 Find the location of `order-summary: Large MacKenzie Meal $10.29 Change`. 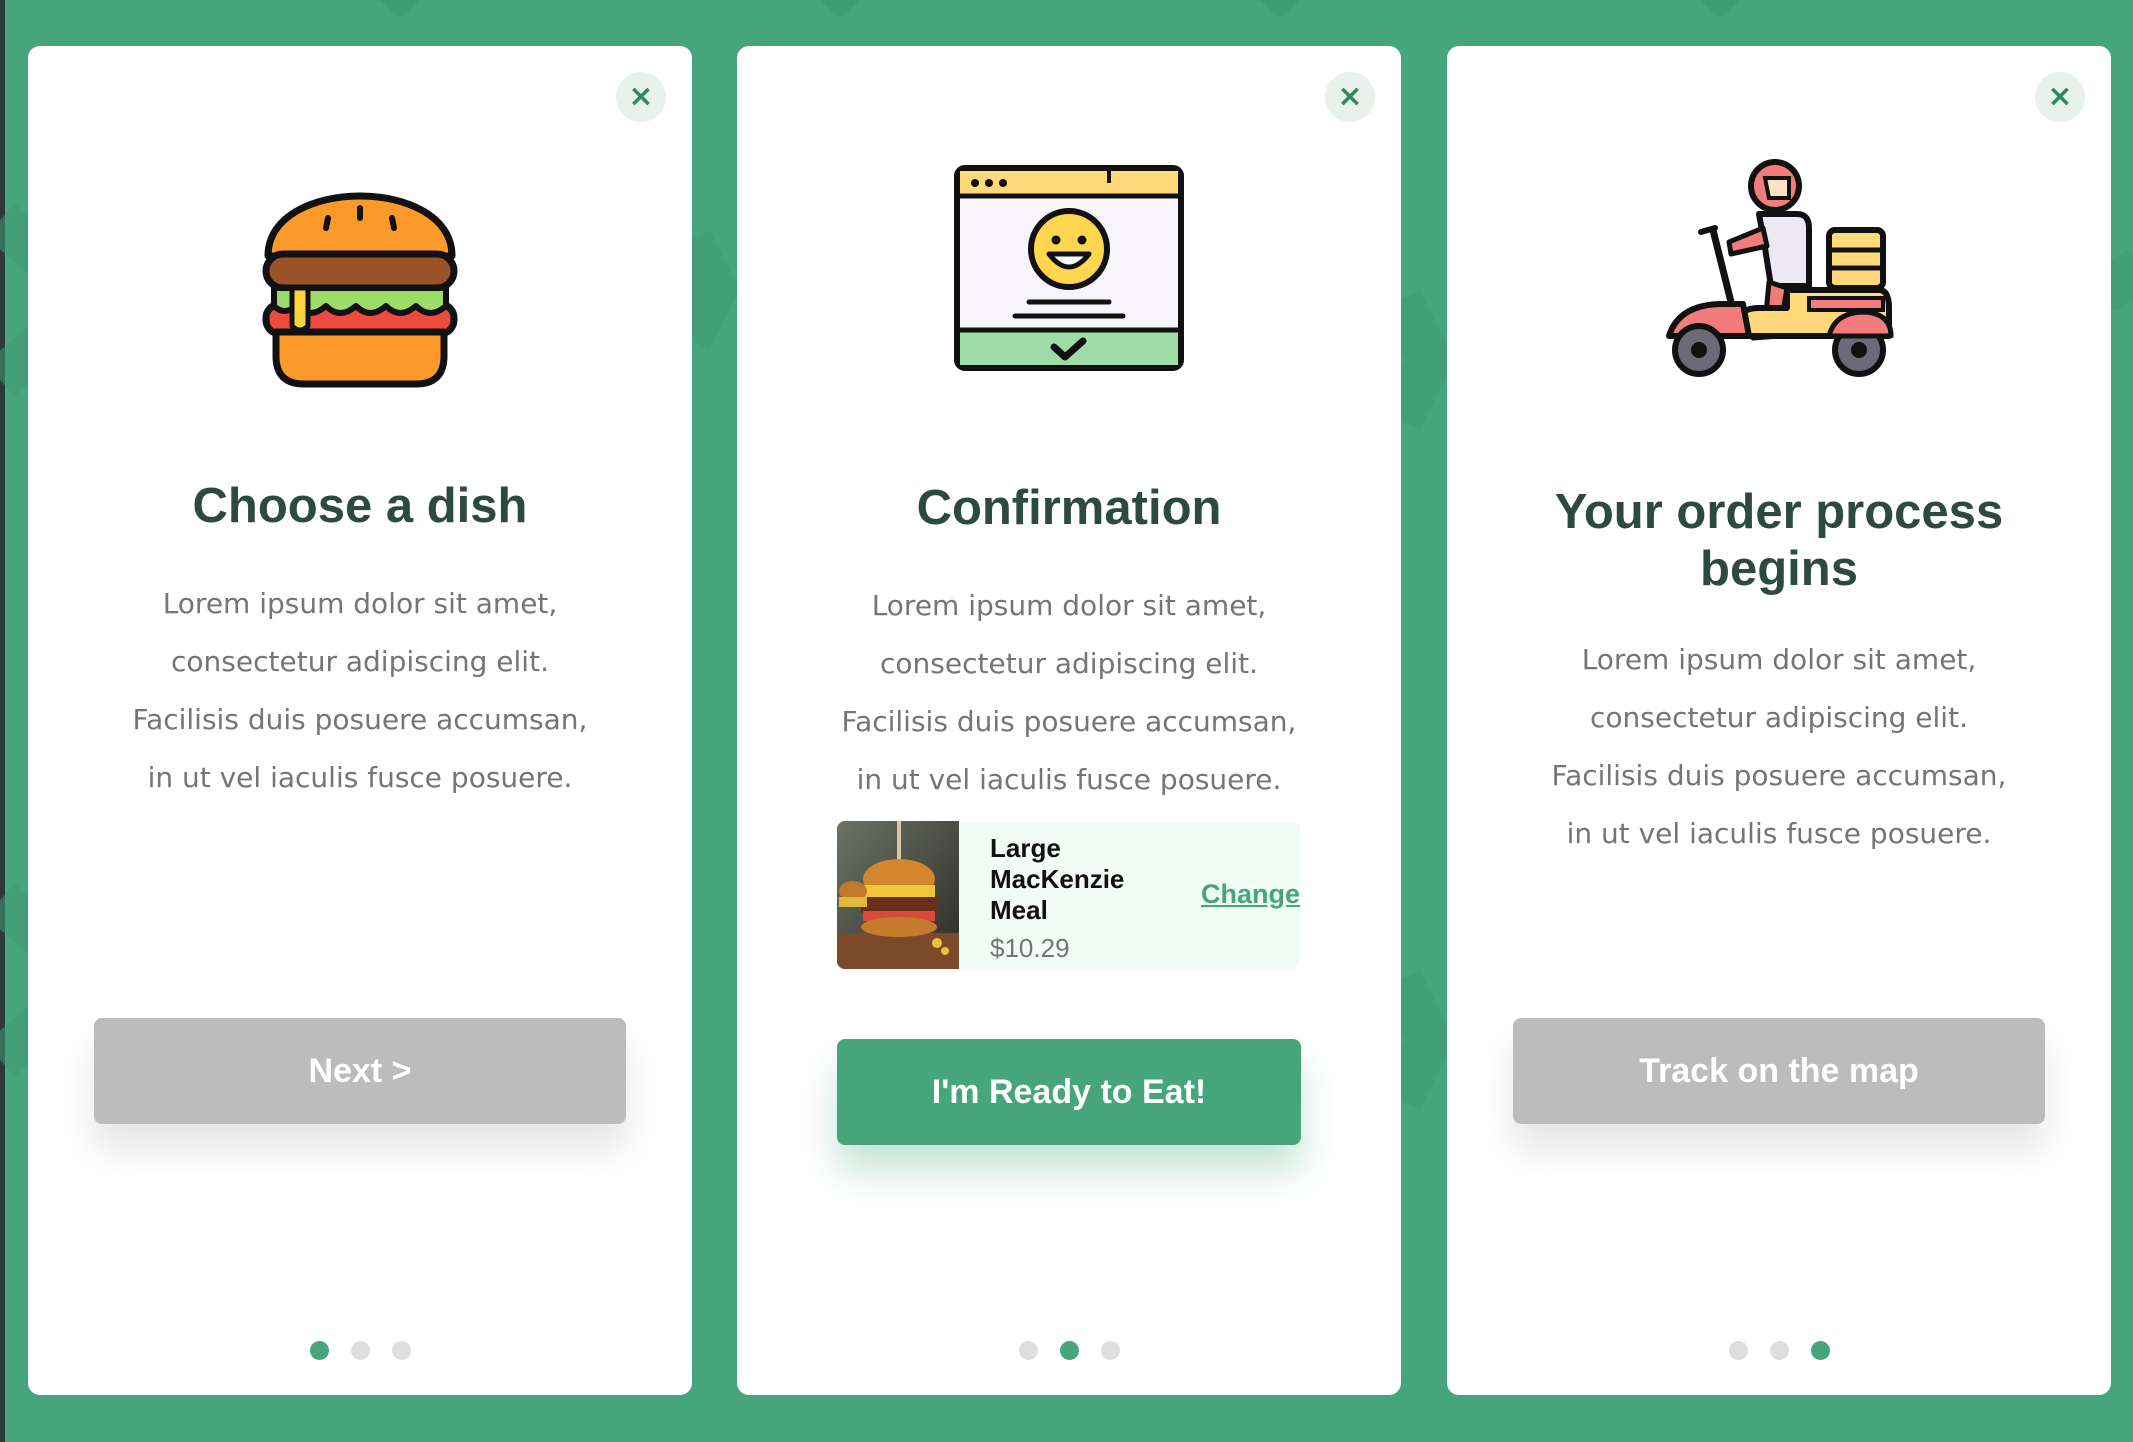

order-summary: Large MacKenzie Meal $10.29 Change is located at coordinates (1068, 895).